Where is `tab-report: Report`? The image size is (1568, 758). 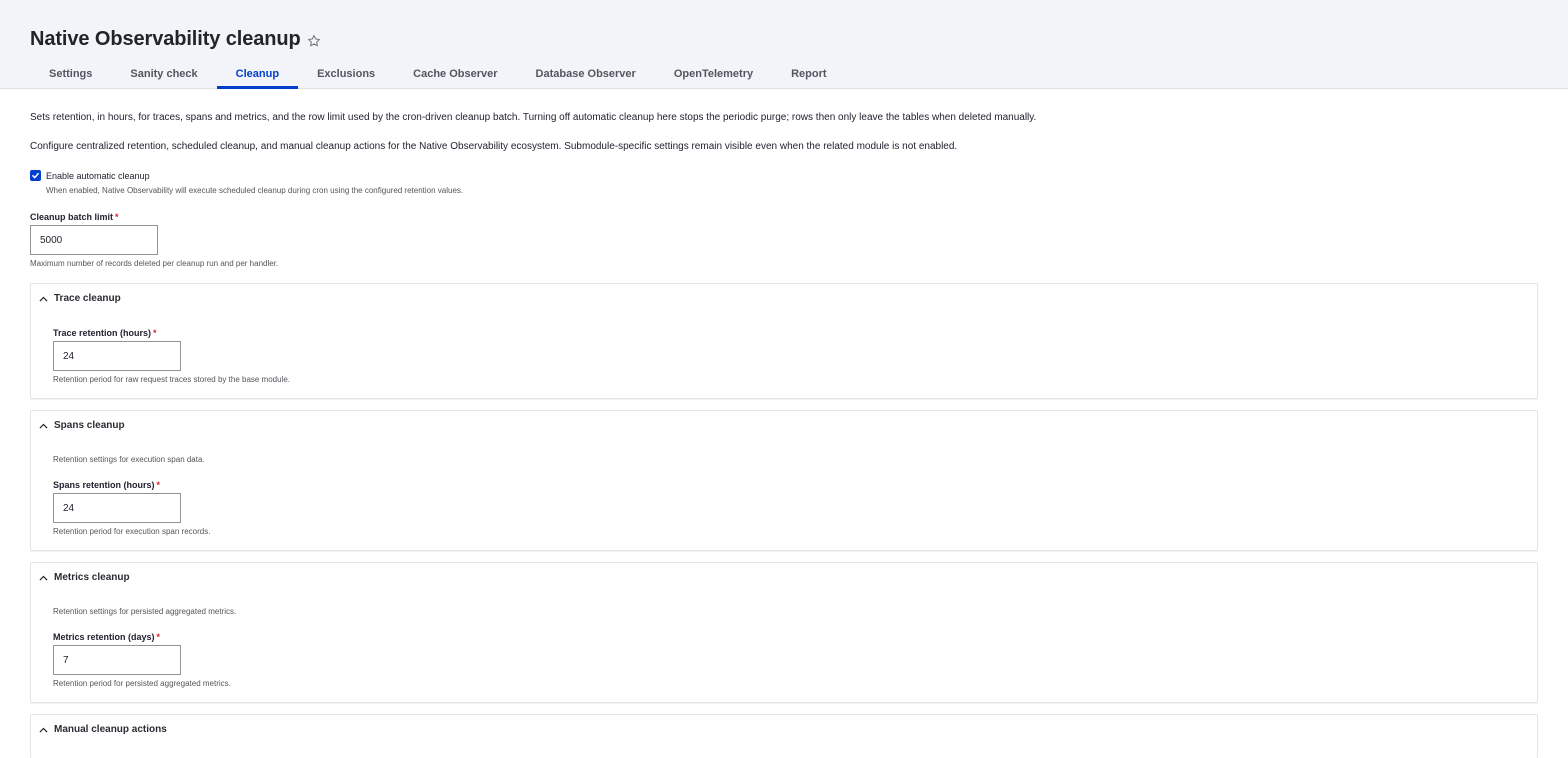 tab-report: Report is located at coordinates (808, 74).